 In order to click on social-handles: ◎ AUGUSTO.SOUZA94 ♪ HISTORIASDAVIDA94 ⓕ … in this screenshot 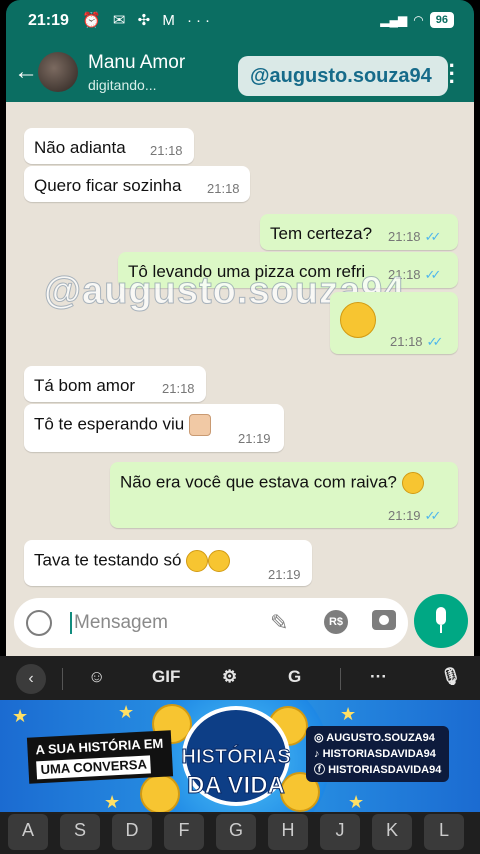, I will do `click(378, 754)`.